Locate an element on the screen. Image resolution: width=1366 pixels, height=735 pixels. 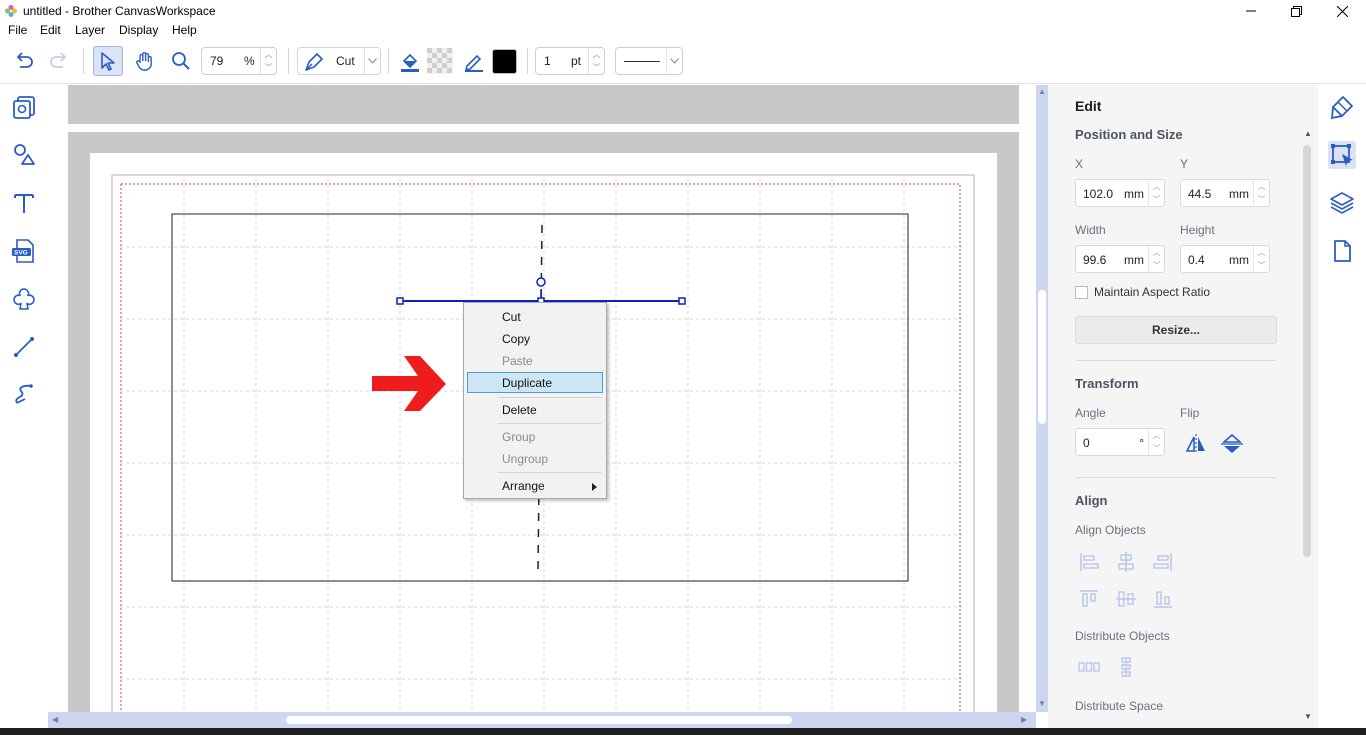
zoom-arrows: ︿ ﹀ is located at coordinates (268, 61).